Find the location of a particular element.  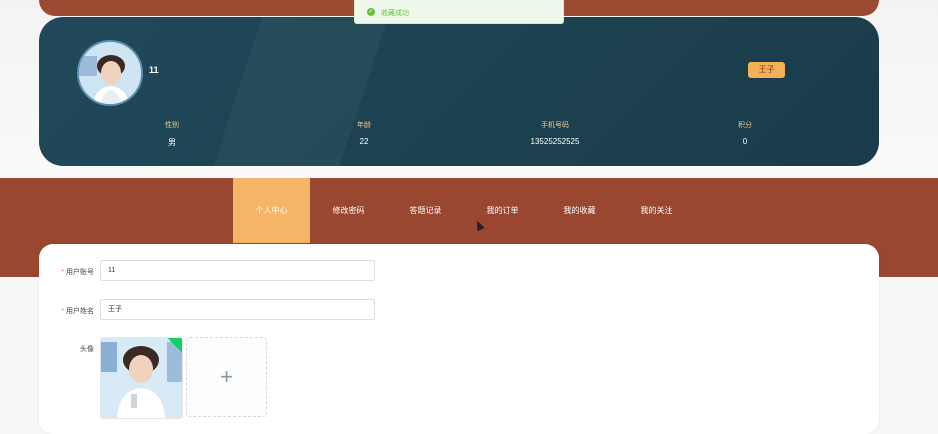

tab-quiz-records: 答题记录 is located at coordinates (425, 210).